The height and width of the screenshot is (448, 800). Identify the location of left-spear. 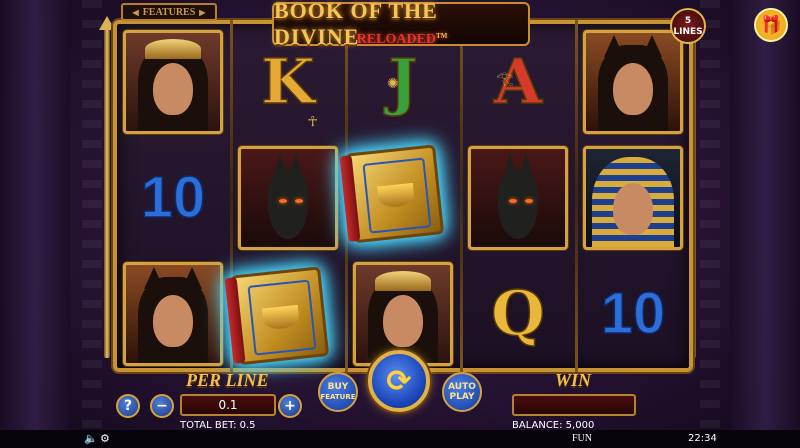
(107, 187).